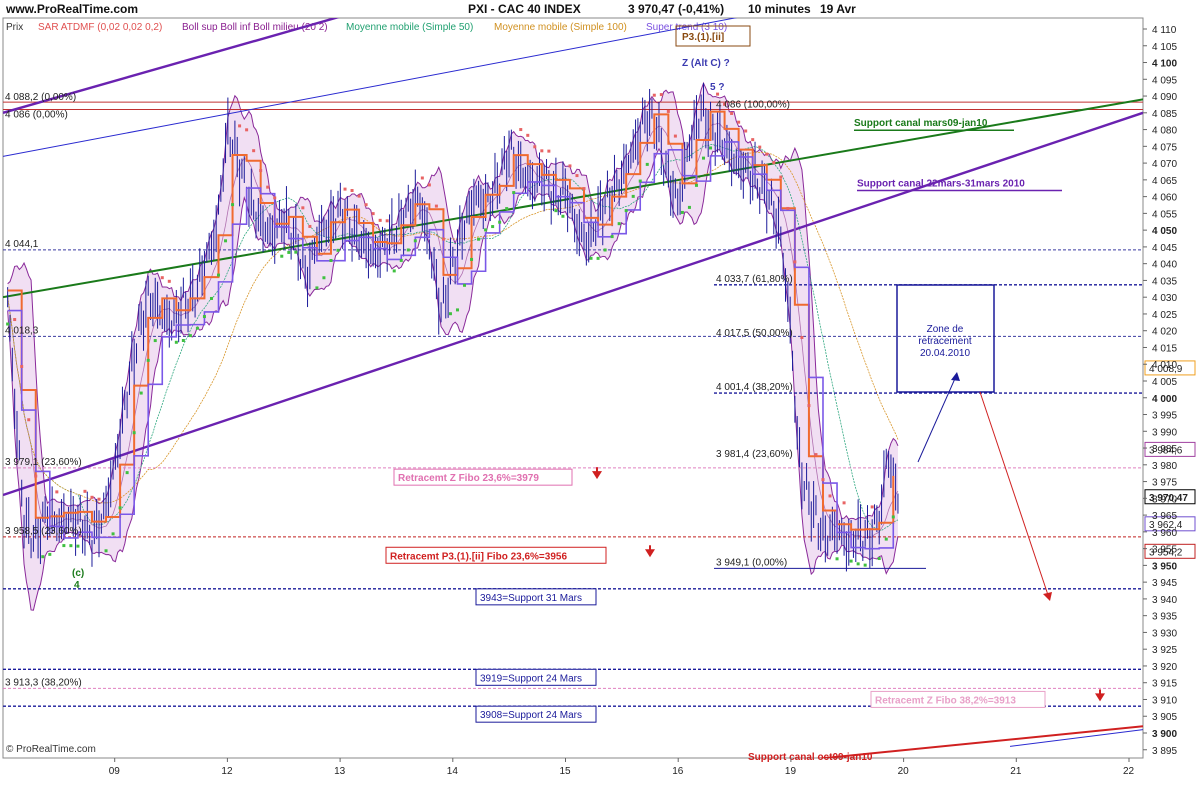 The width and height of the screenshot is (1200, 800). Describe the element at coordinates (409, 27) in the screenshot. I see `legend-item: Moyenne mobile (Simple 50)` at that location.